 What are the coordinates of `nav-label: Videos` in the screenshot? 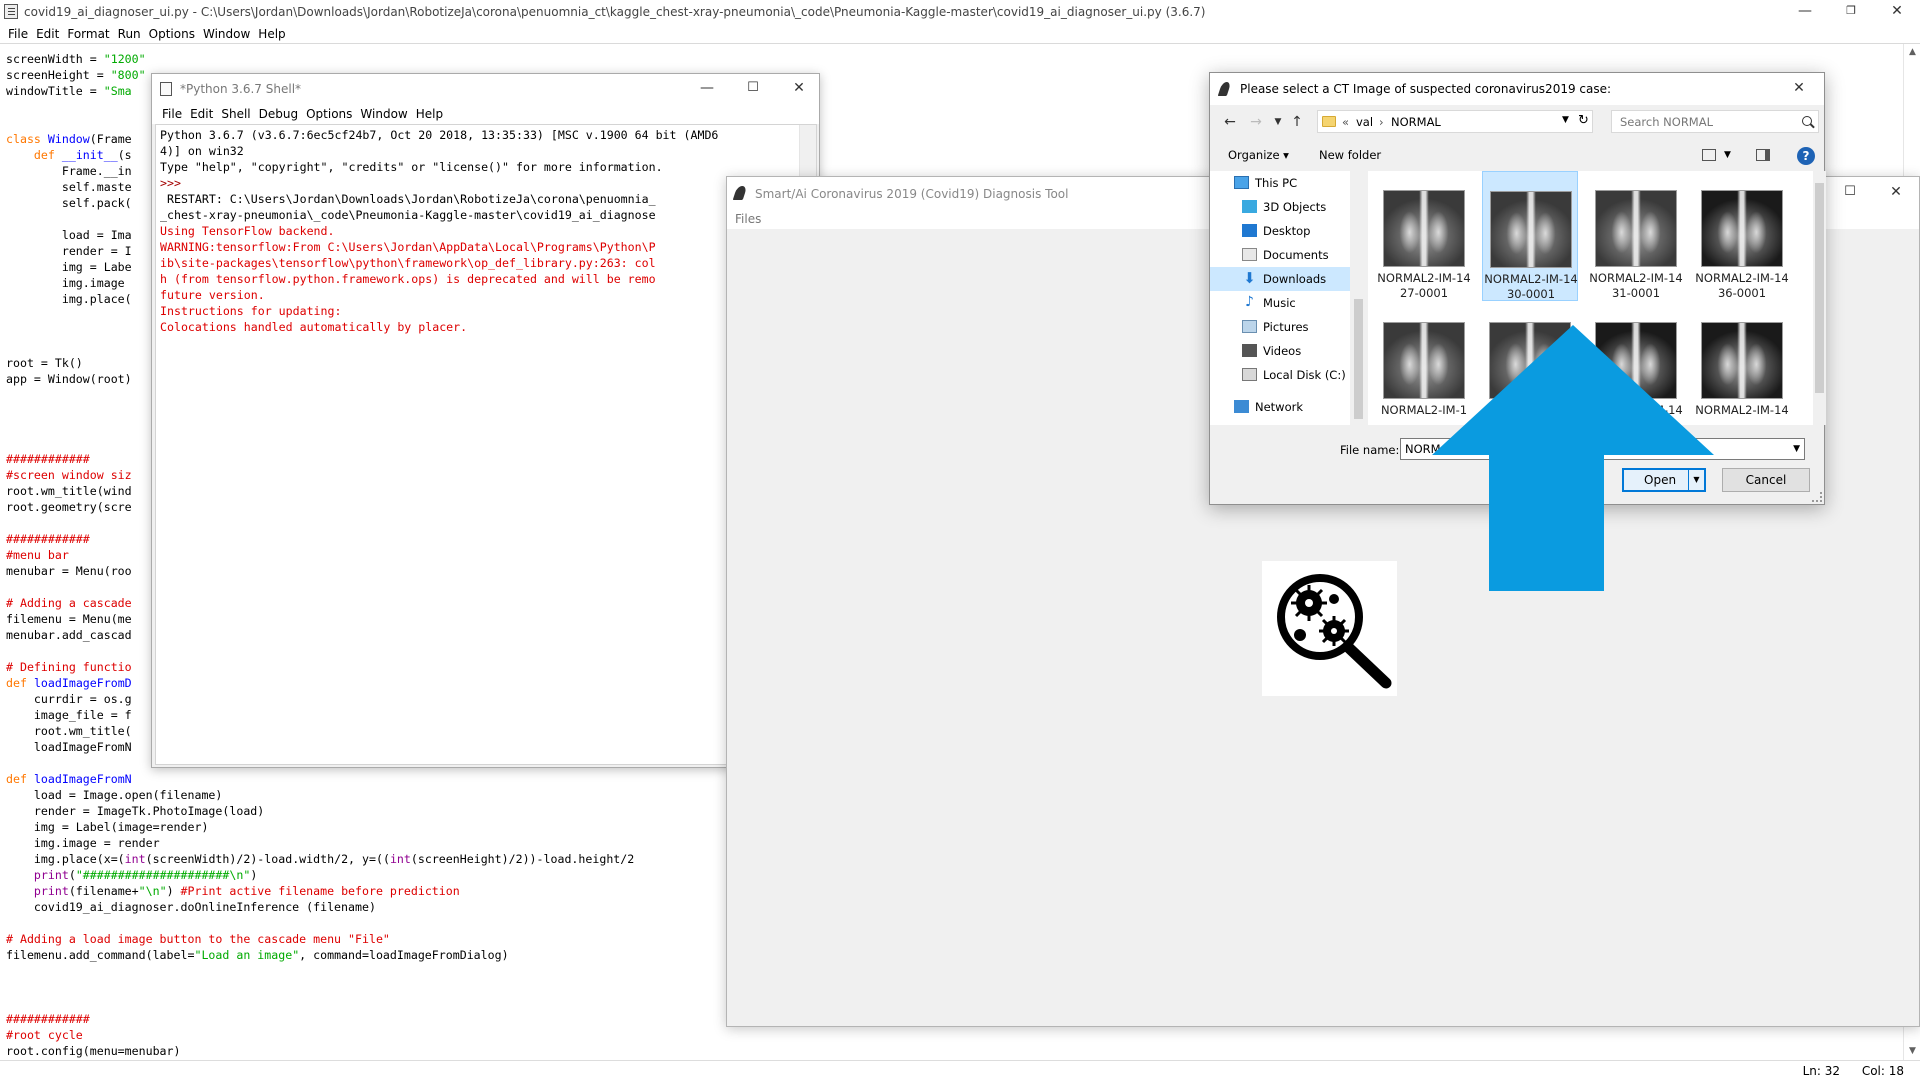 It's located at (1282, 351).